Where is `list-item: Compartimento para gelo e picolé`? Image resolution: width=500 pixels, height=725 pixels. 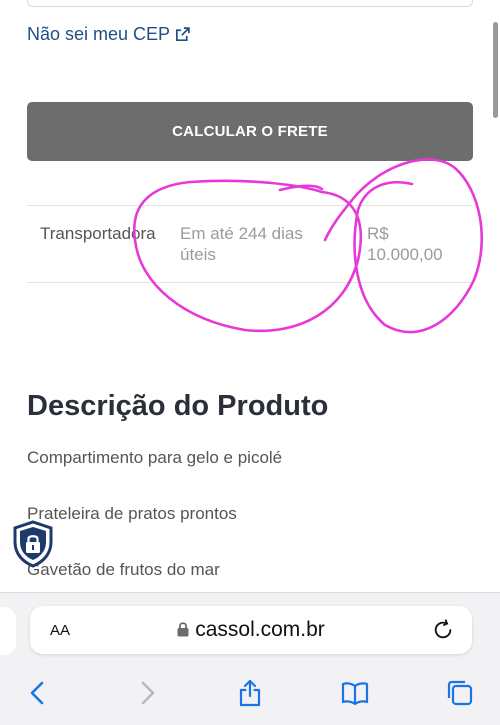
list-item: Compartimento para gelo e picolé is located at coordinates (155, 457).